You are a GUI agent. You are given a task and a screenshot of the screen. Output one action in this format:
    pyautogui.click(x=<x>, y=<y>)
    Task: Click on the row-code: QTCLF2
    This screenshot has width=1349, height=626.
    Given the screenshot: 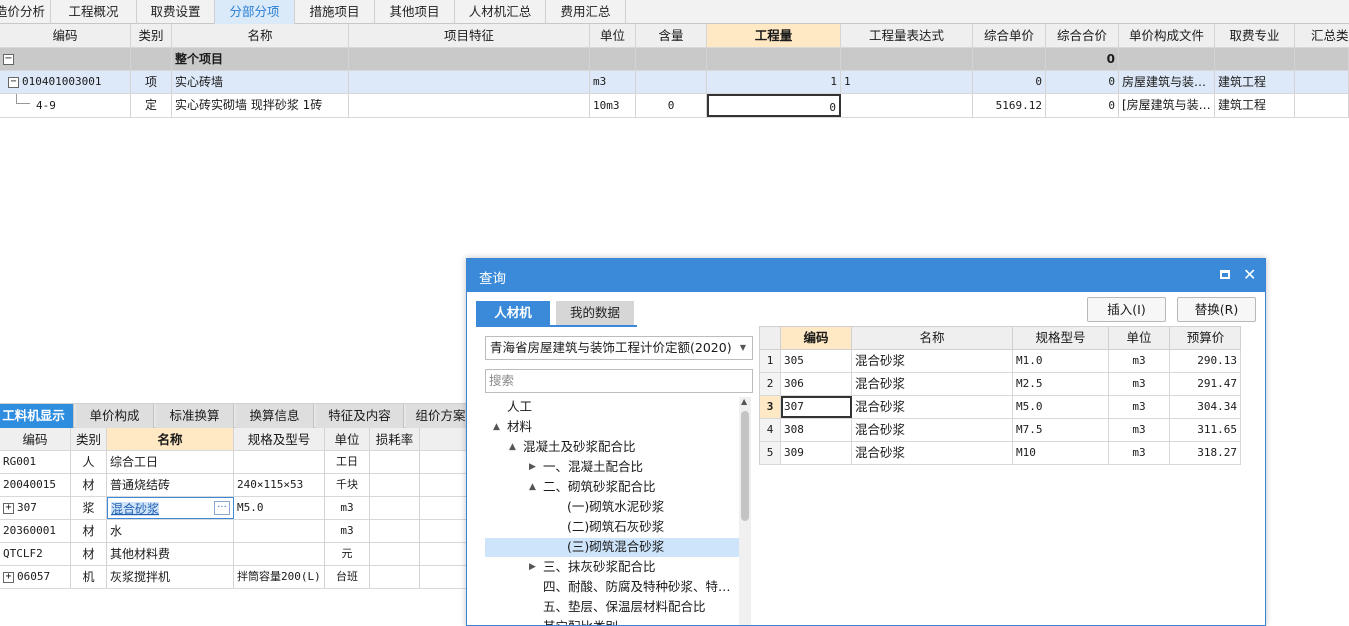 What is the action you would take?
    pyautogui.click(x=35, y=554)
    